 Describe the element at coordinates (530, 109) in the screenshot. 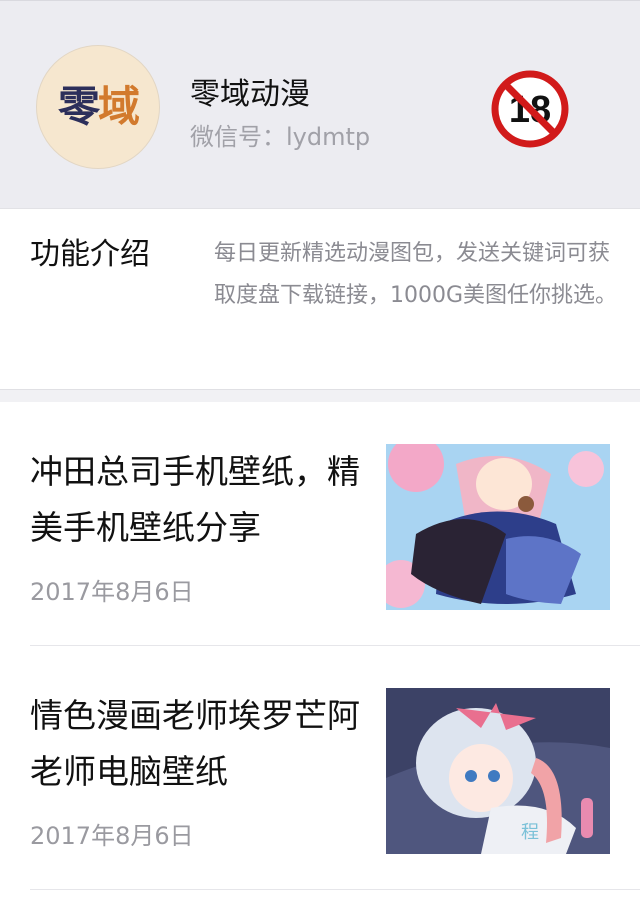

I see `no-under-18-icon: 18` at that location.